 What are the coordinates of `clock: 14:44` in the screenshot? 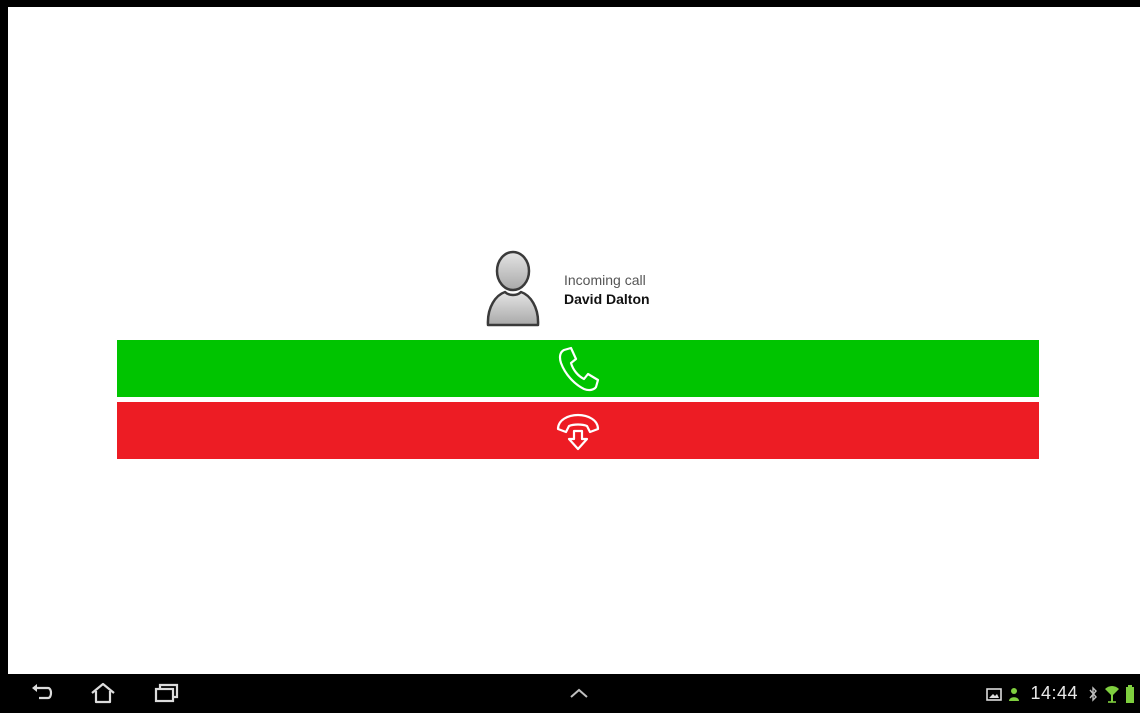 It's located at (1054, 693).